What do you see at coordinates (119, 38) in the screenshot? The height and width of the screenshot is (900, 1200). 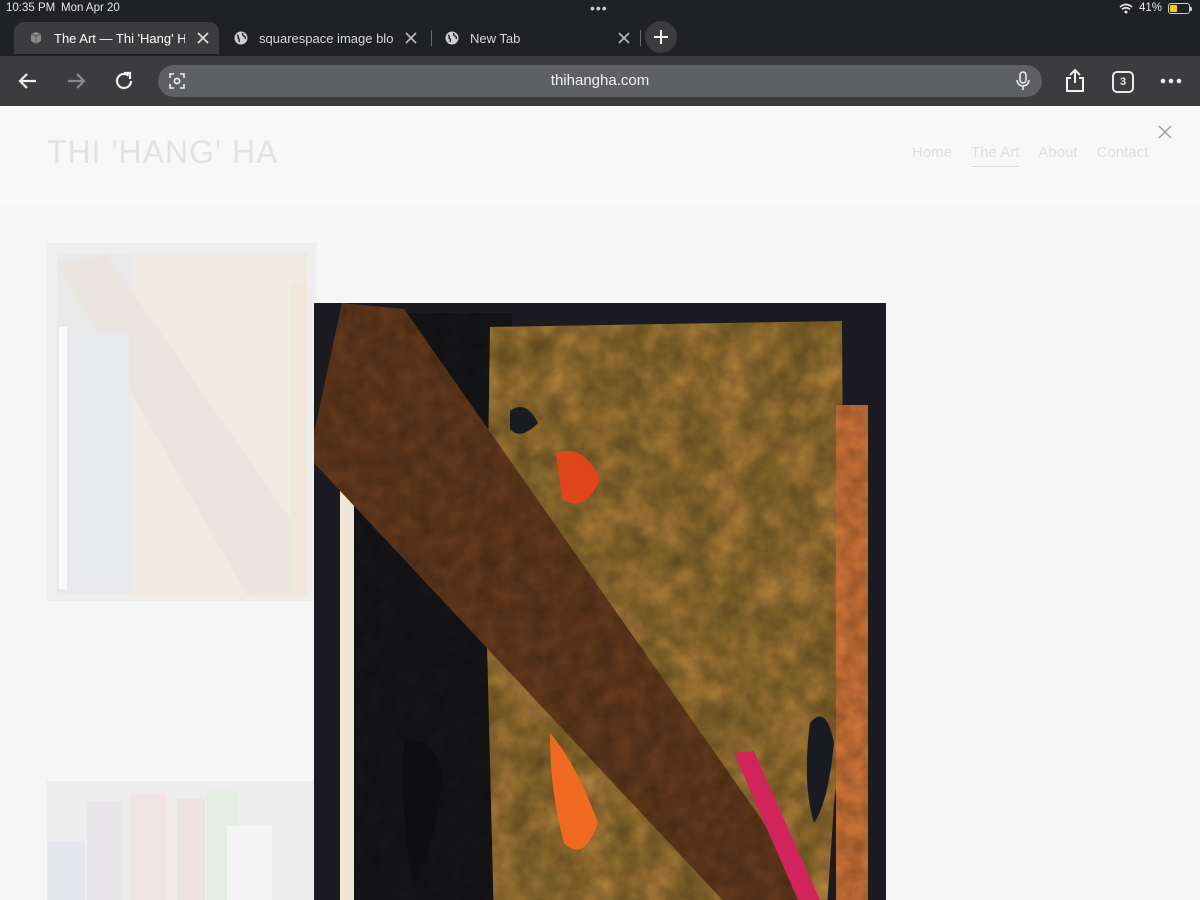 I see `tab-title: The Art — Thi 'Hang' Ha` at bounding box center [119, 38].